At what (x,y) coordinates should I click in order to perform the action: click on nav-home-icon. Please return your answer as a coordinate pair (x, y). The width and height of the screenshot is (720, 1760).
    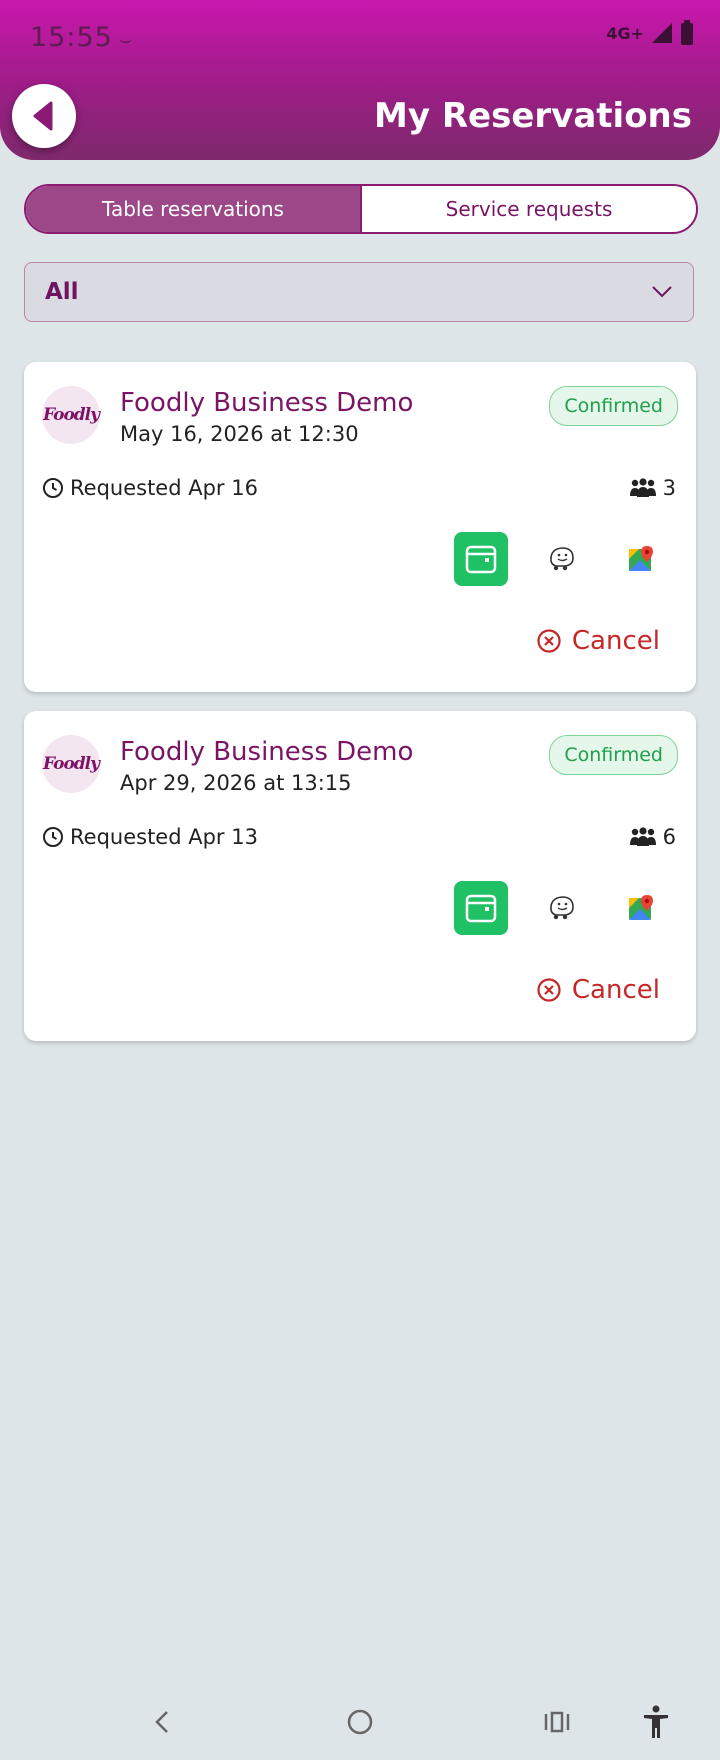
    Looking at the image, I should click on (360, 1722).